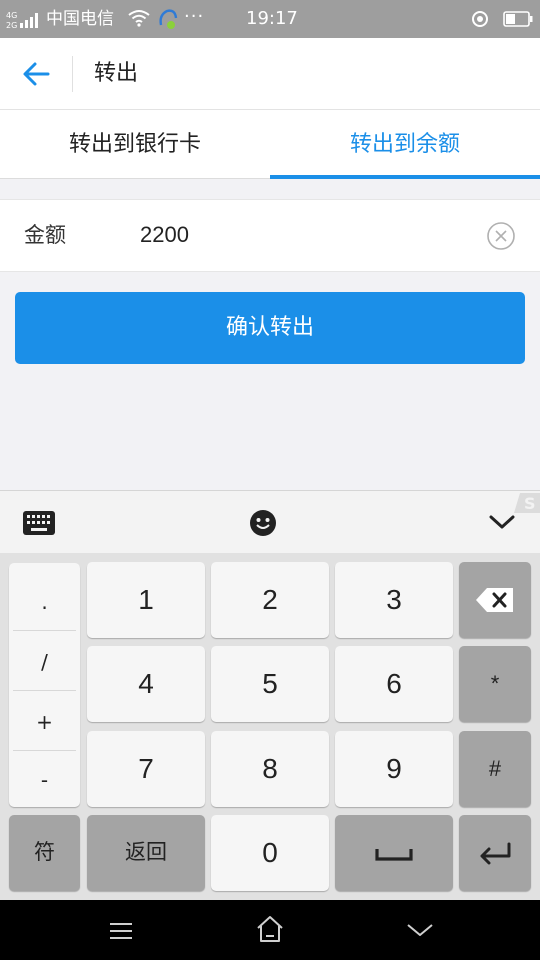 The height and width of the screenshot is (960, 540). I want to click on key-4: 4, so click(146, 684).